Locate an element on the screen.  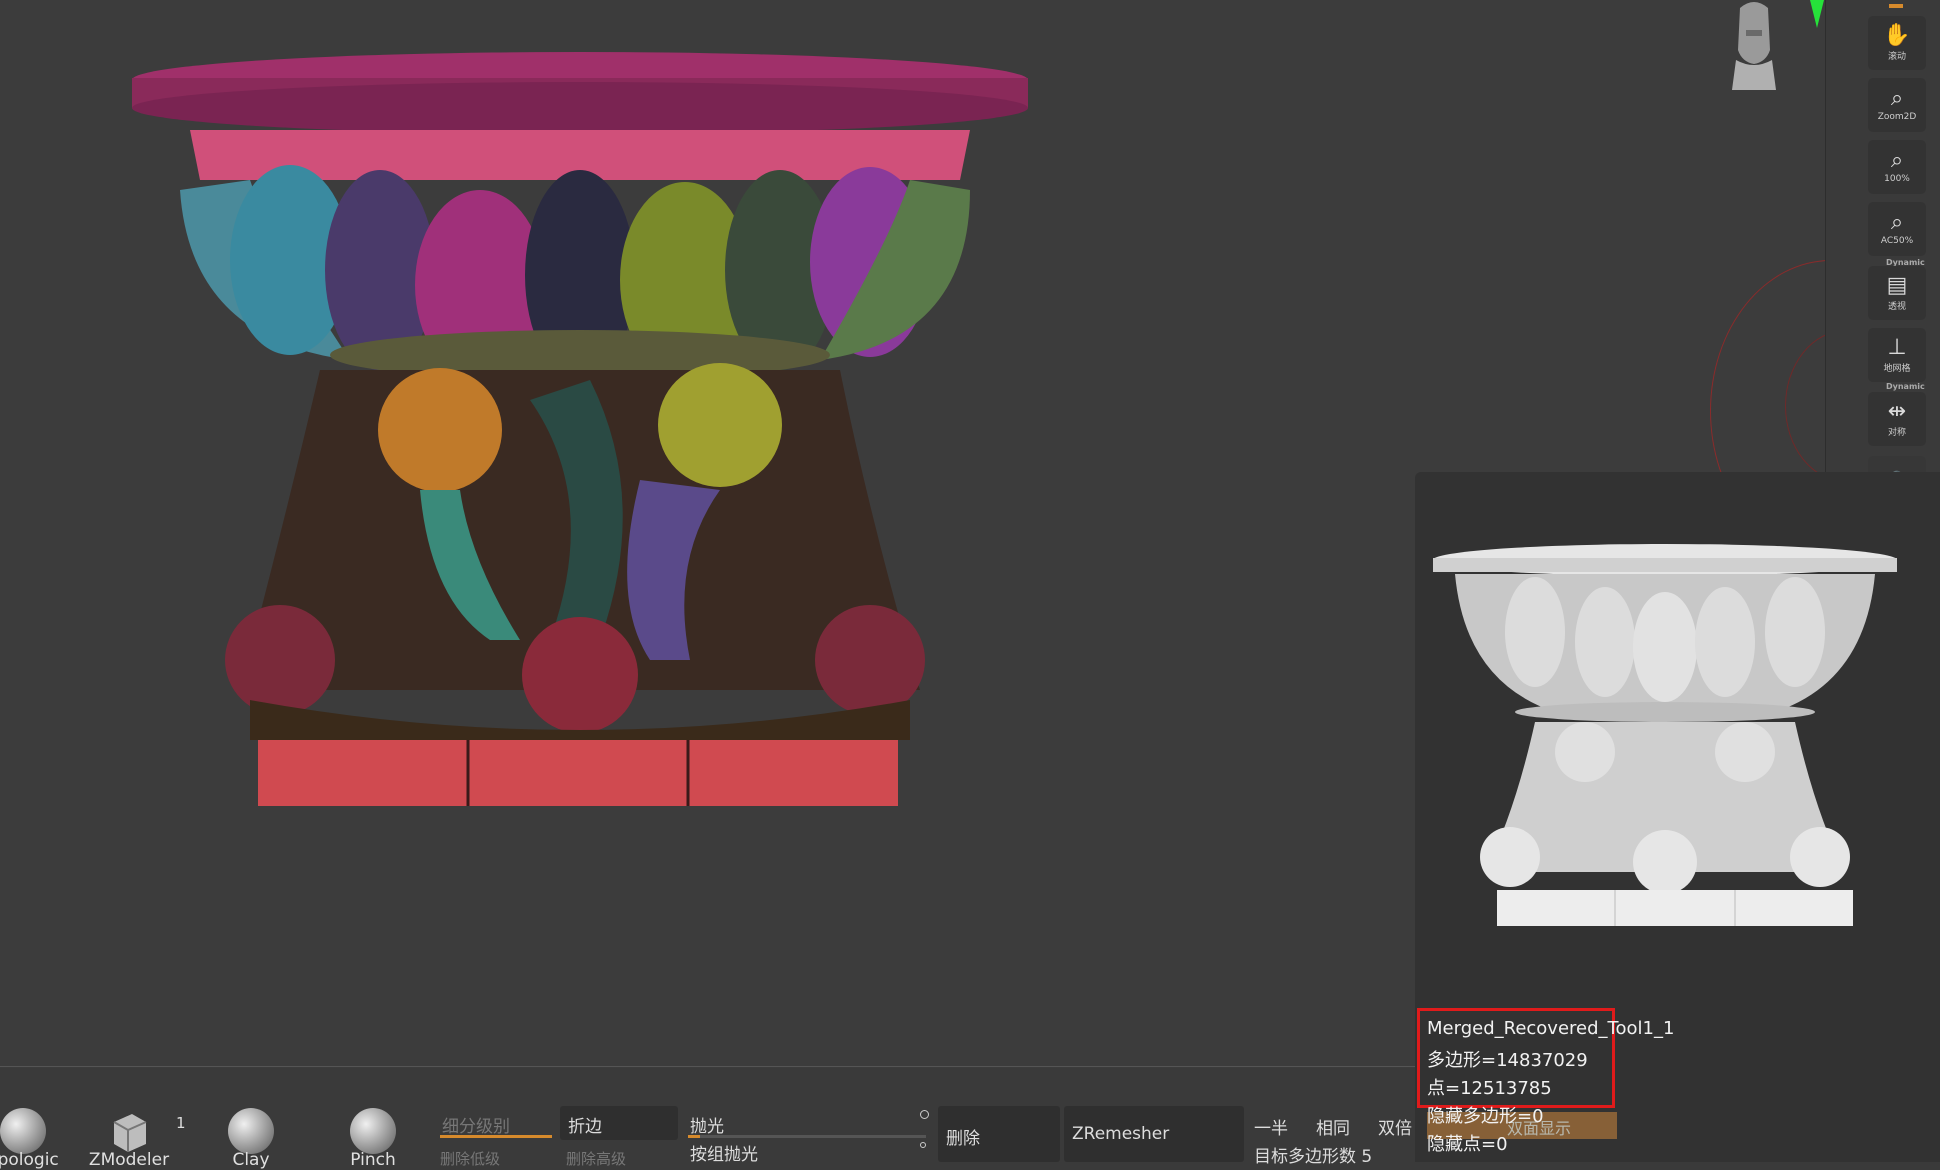
delete-button: 删除 is located at coordinates (999, 1134).